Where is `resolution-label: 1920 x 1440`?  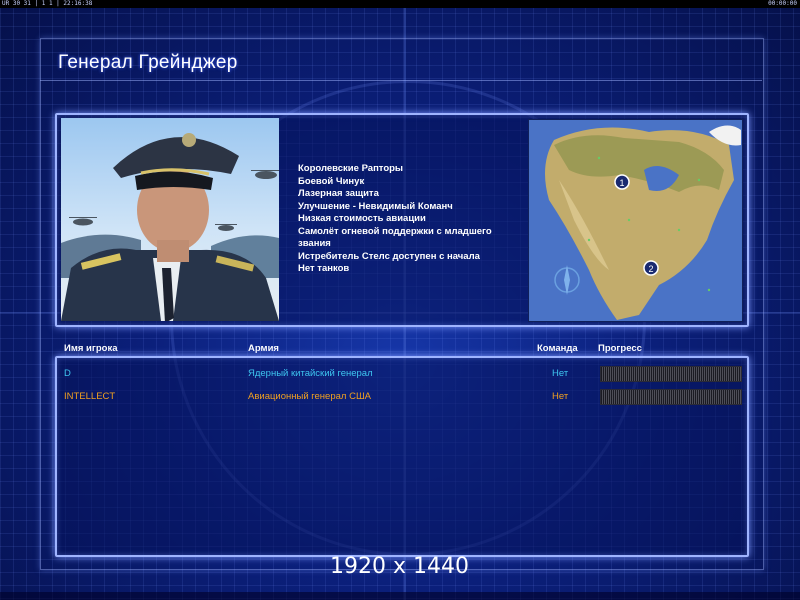 resolution-label: 1920 x 1440 is located at coordinates (399, 566).